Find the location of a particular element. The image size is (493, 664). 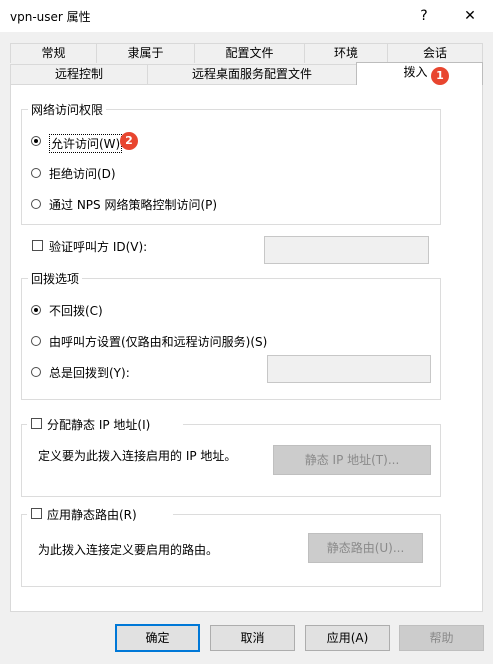

help-button: 帮助 is located at coordinates (441, 638).